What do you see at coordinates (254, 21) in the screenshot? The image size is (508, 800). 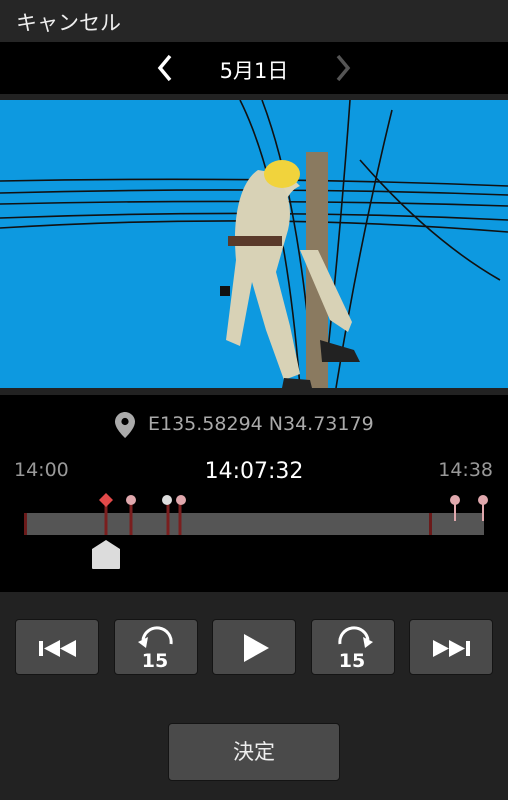 I see `top-bar: キャンセル` at bounding box center [254, 21].